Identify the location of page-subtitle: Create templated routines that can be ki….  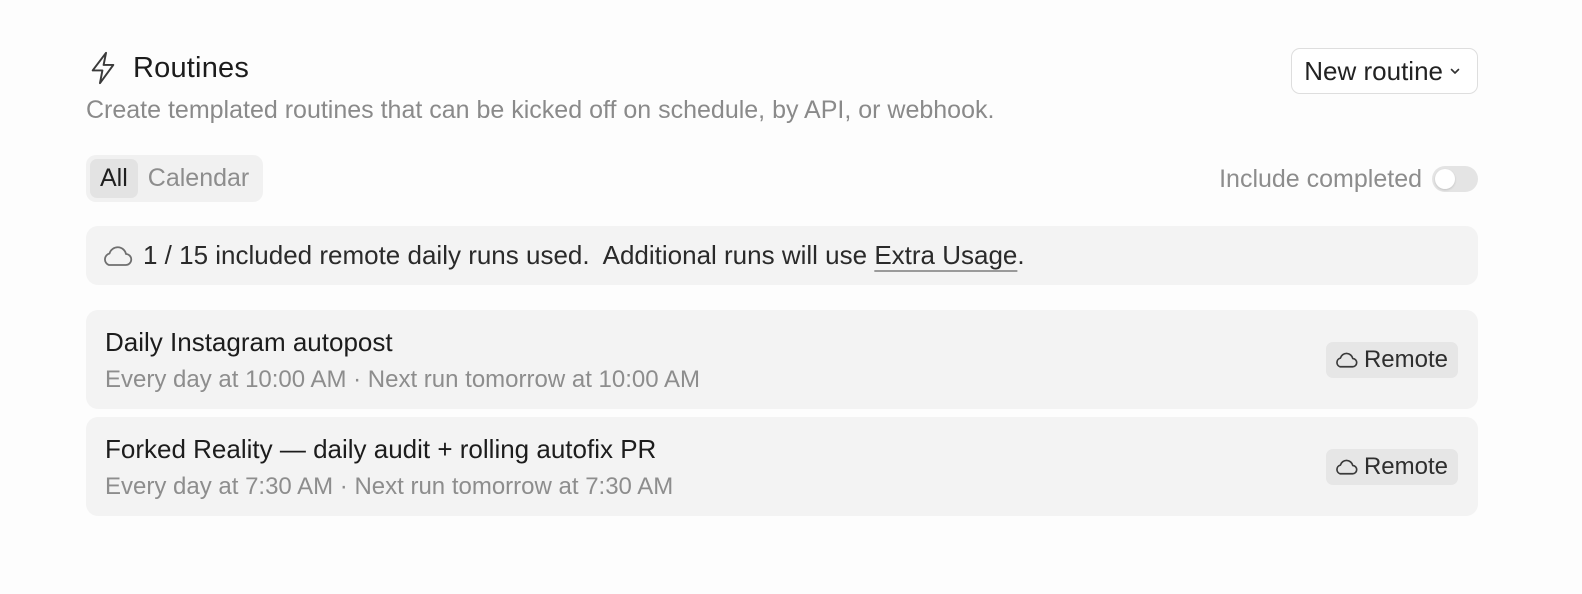
(540, 110).